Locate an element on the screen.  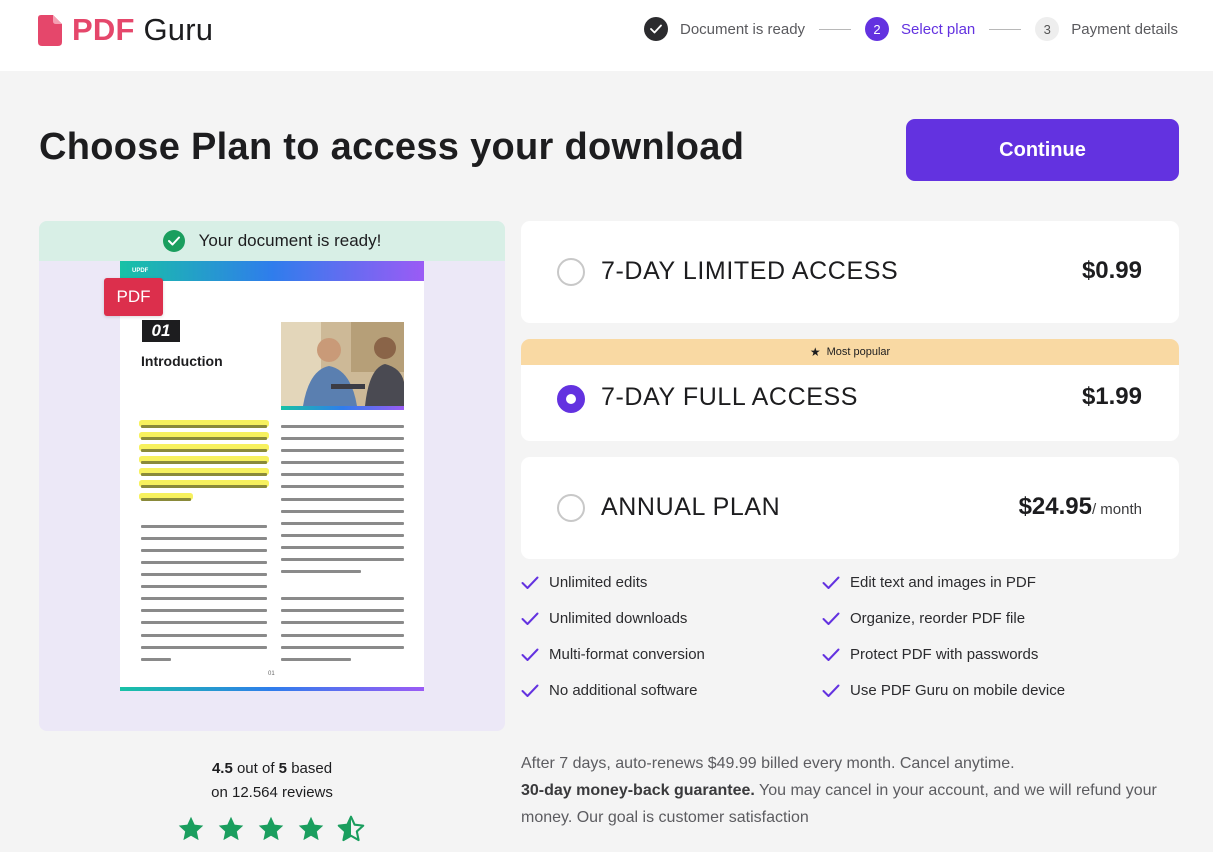
feature-item: Multi-format conversion is located at coordinates (613, 654).